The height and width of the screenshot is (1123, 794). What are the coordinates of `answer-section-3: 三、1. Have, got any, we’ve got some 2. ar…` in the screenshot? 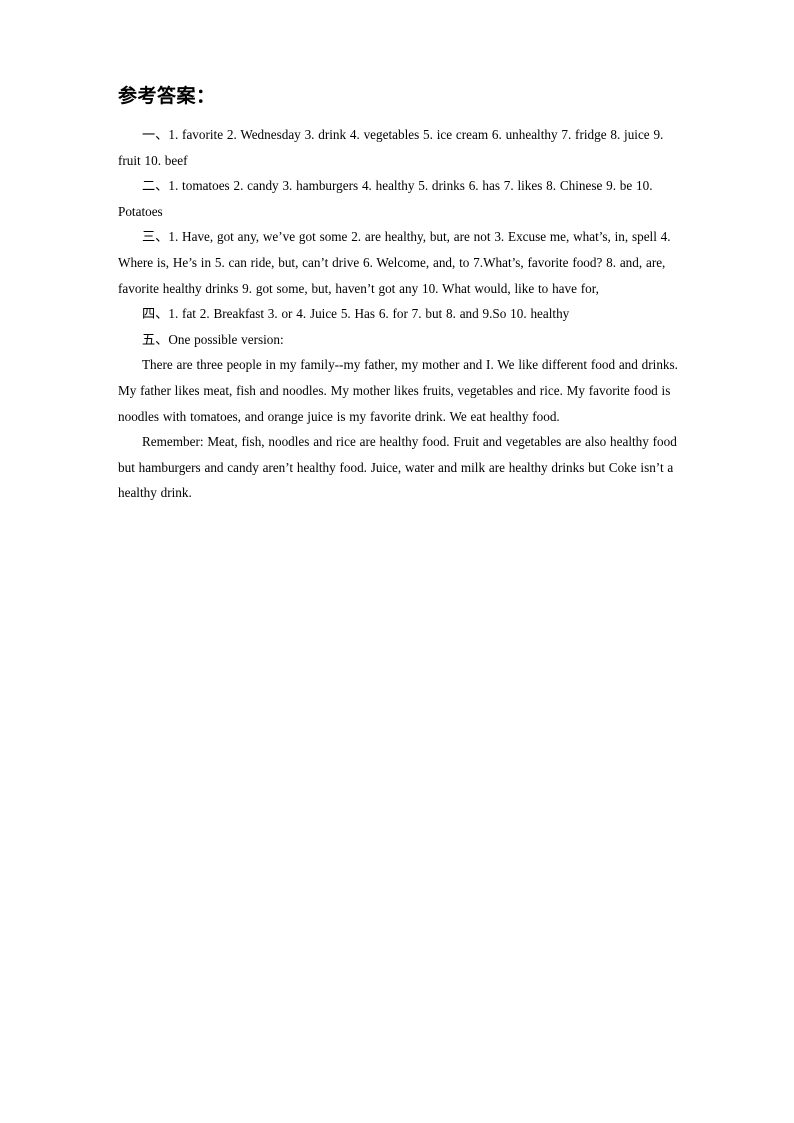 It's located at (394, 262).